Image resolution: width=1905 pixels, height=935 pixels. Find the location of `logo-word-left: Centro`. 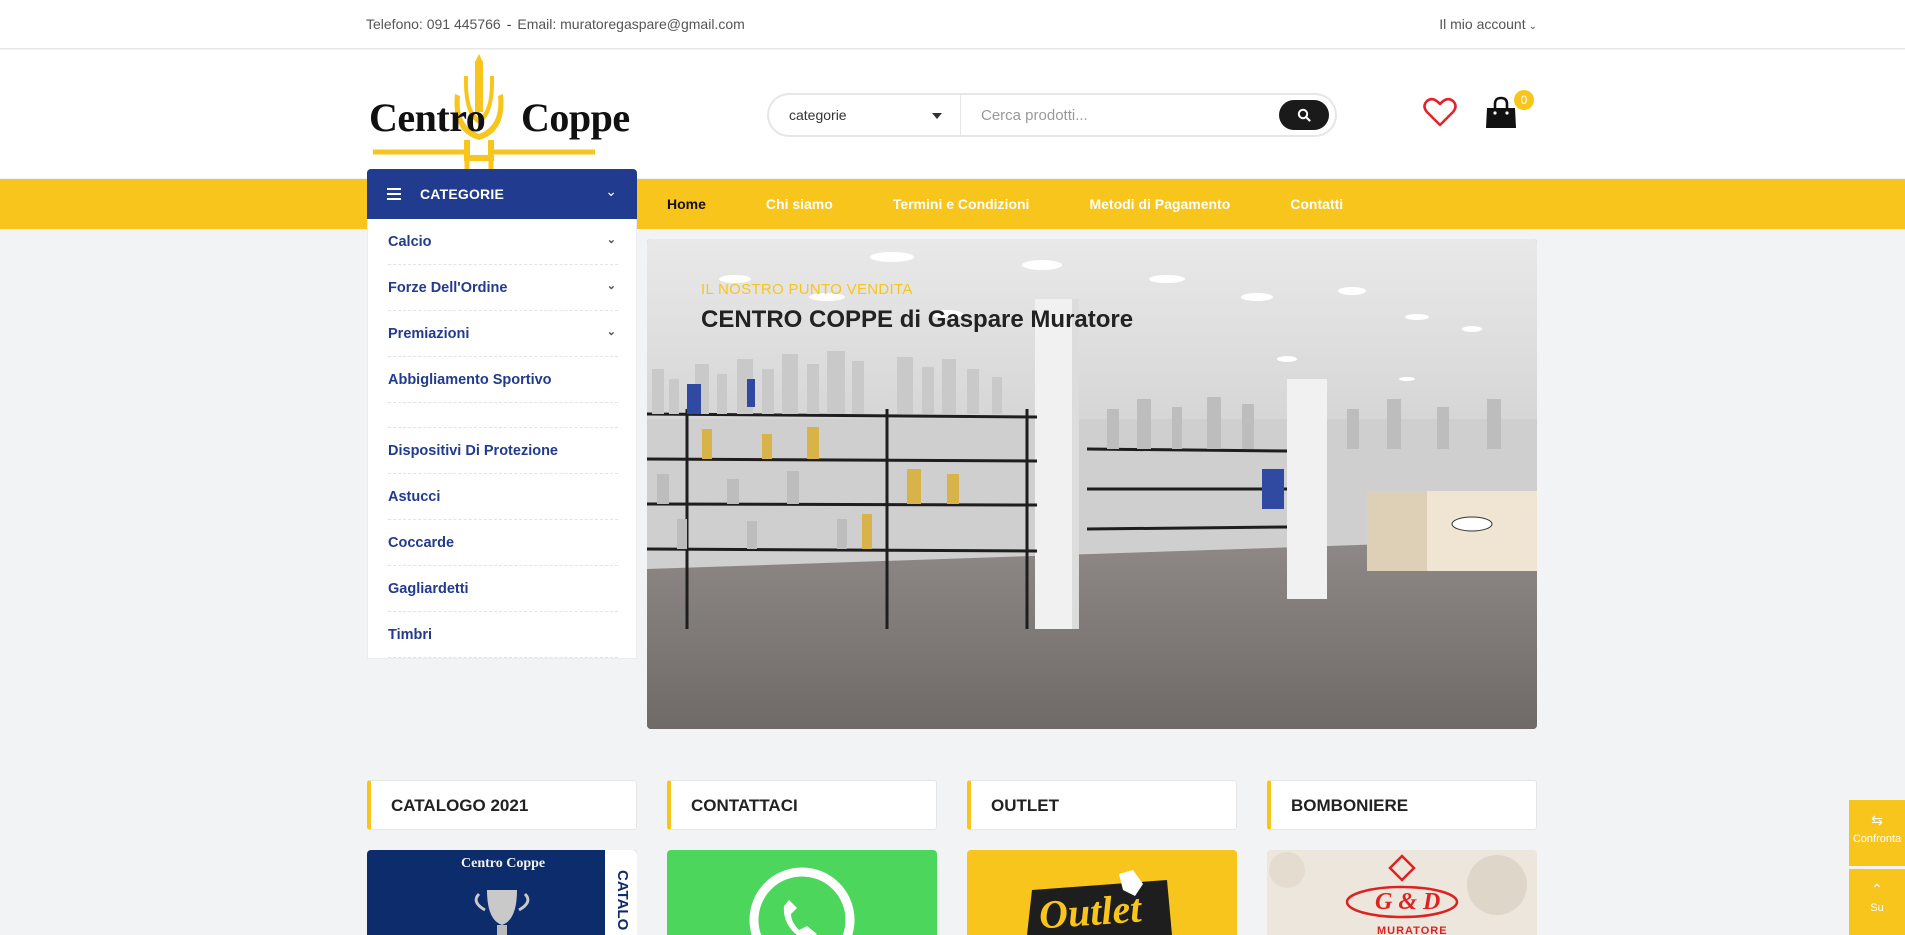

logo-word-left: Centro is located at coordinates (427, 117).